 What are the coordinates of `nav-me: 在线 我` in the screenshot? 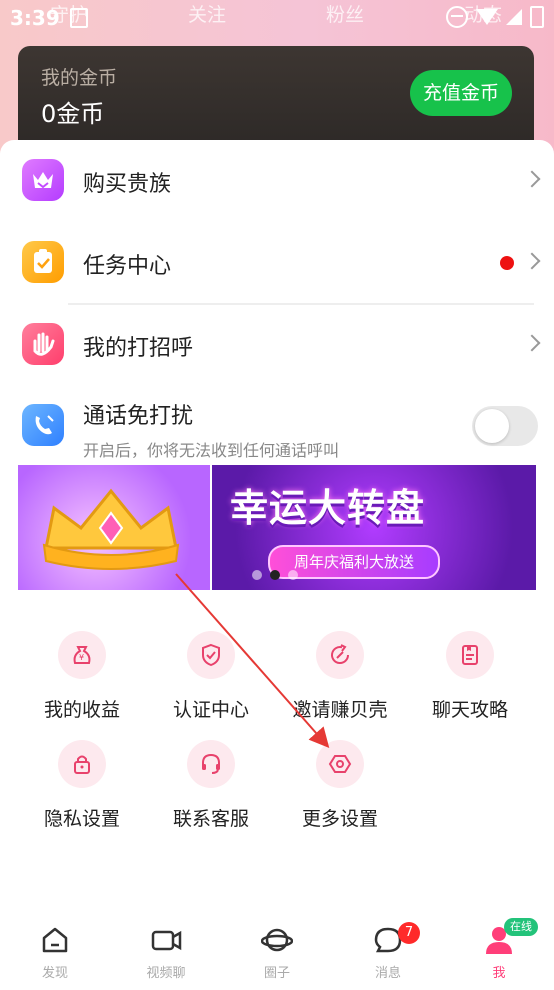 It's located at (499, 947).